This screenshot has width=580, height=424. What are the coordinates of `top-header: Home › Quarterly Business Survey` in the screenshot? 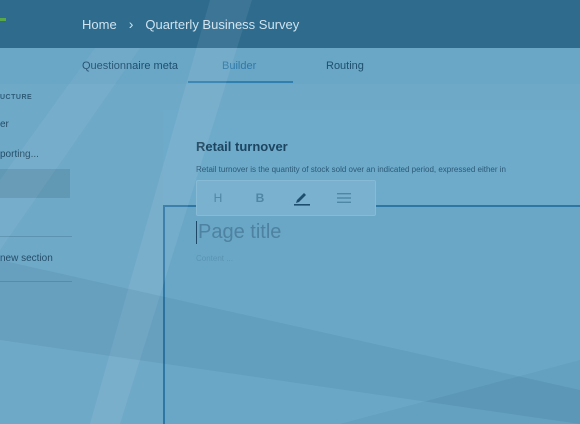 It's located at (290, 24).